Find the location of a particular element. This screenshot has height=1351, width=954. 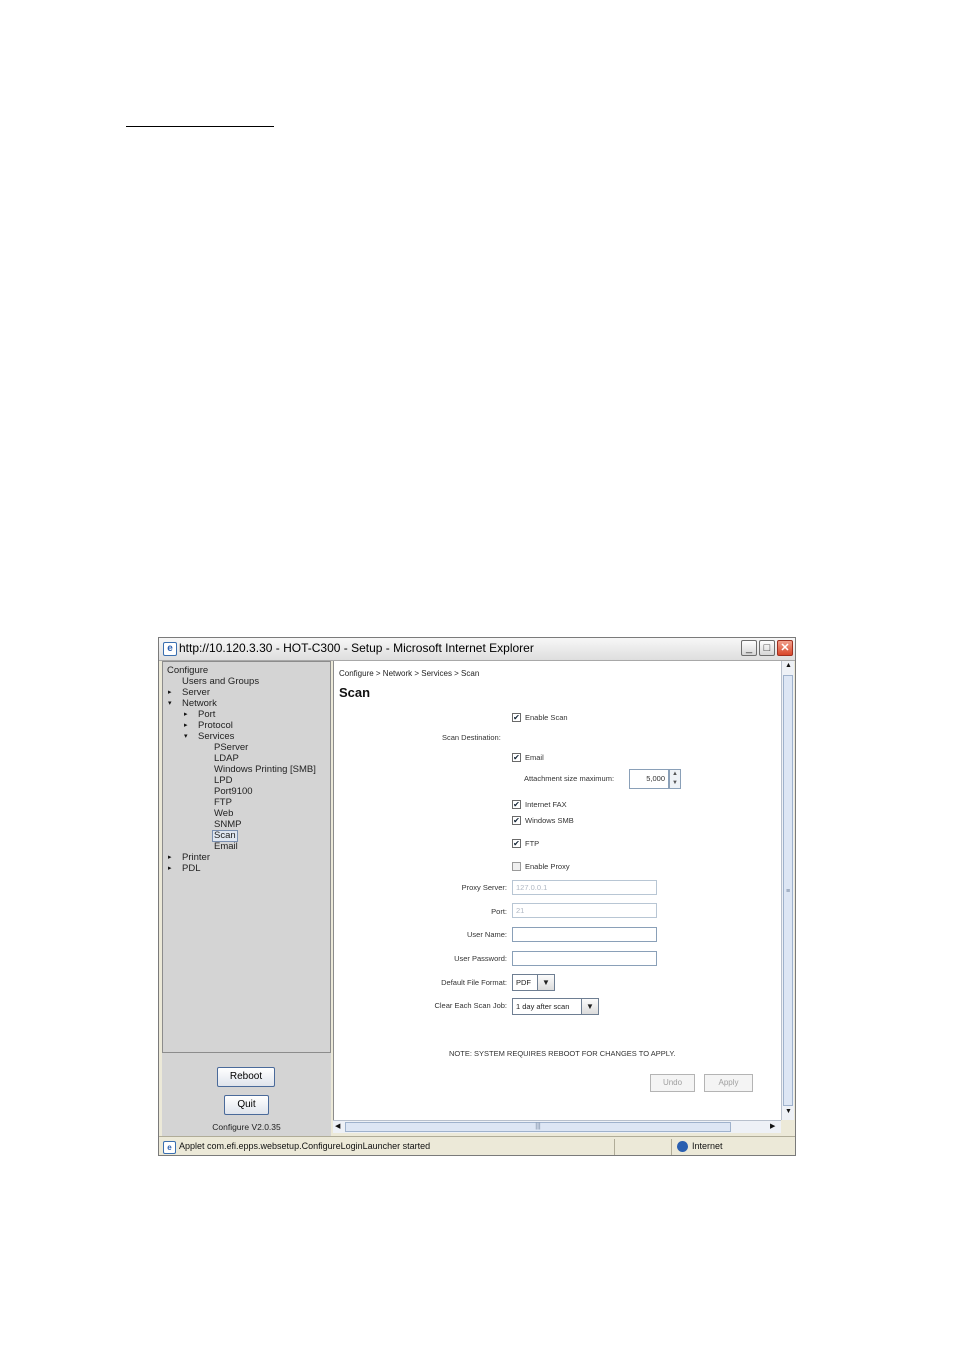

tree-item-port: Port is located at coordinates (206, 715).